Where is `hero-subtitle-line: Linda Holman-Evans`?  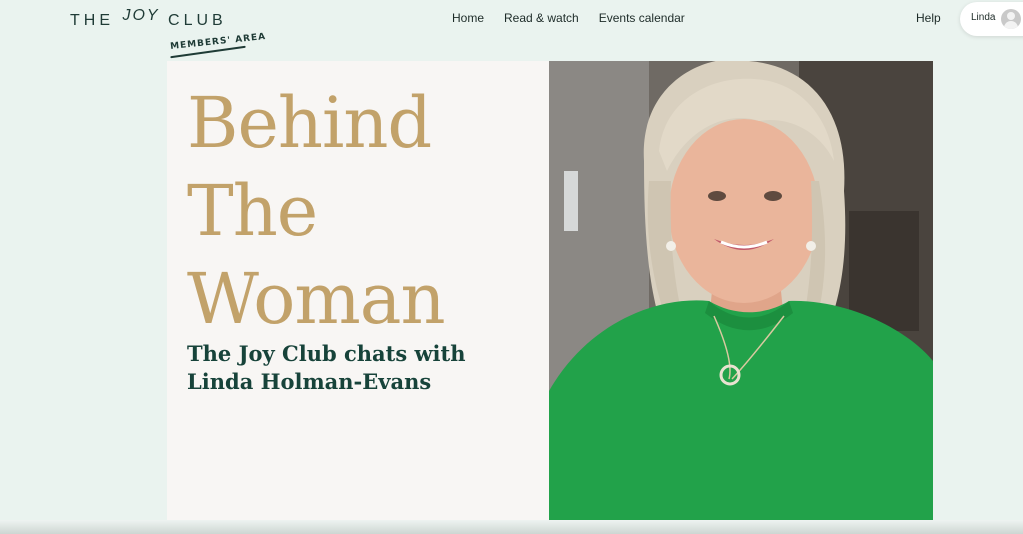
hero-subtitle-line: Linda Holman-Evans is located at coordinates (309, 381).